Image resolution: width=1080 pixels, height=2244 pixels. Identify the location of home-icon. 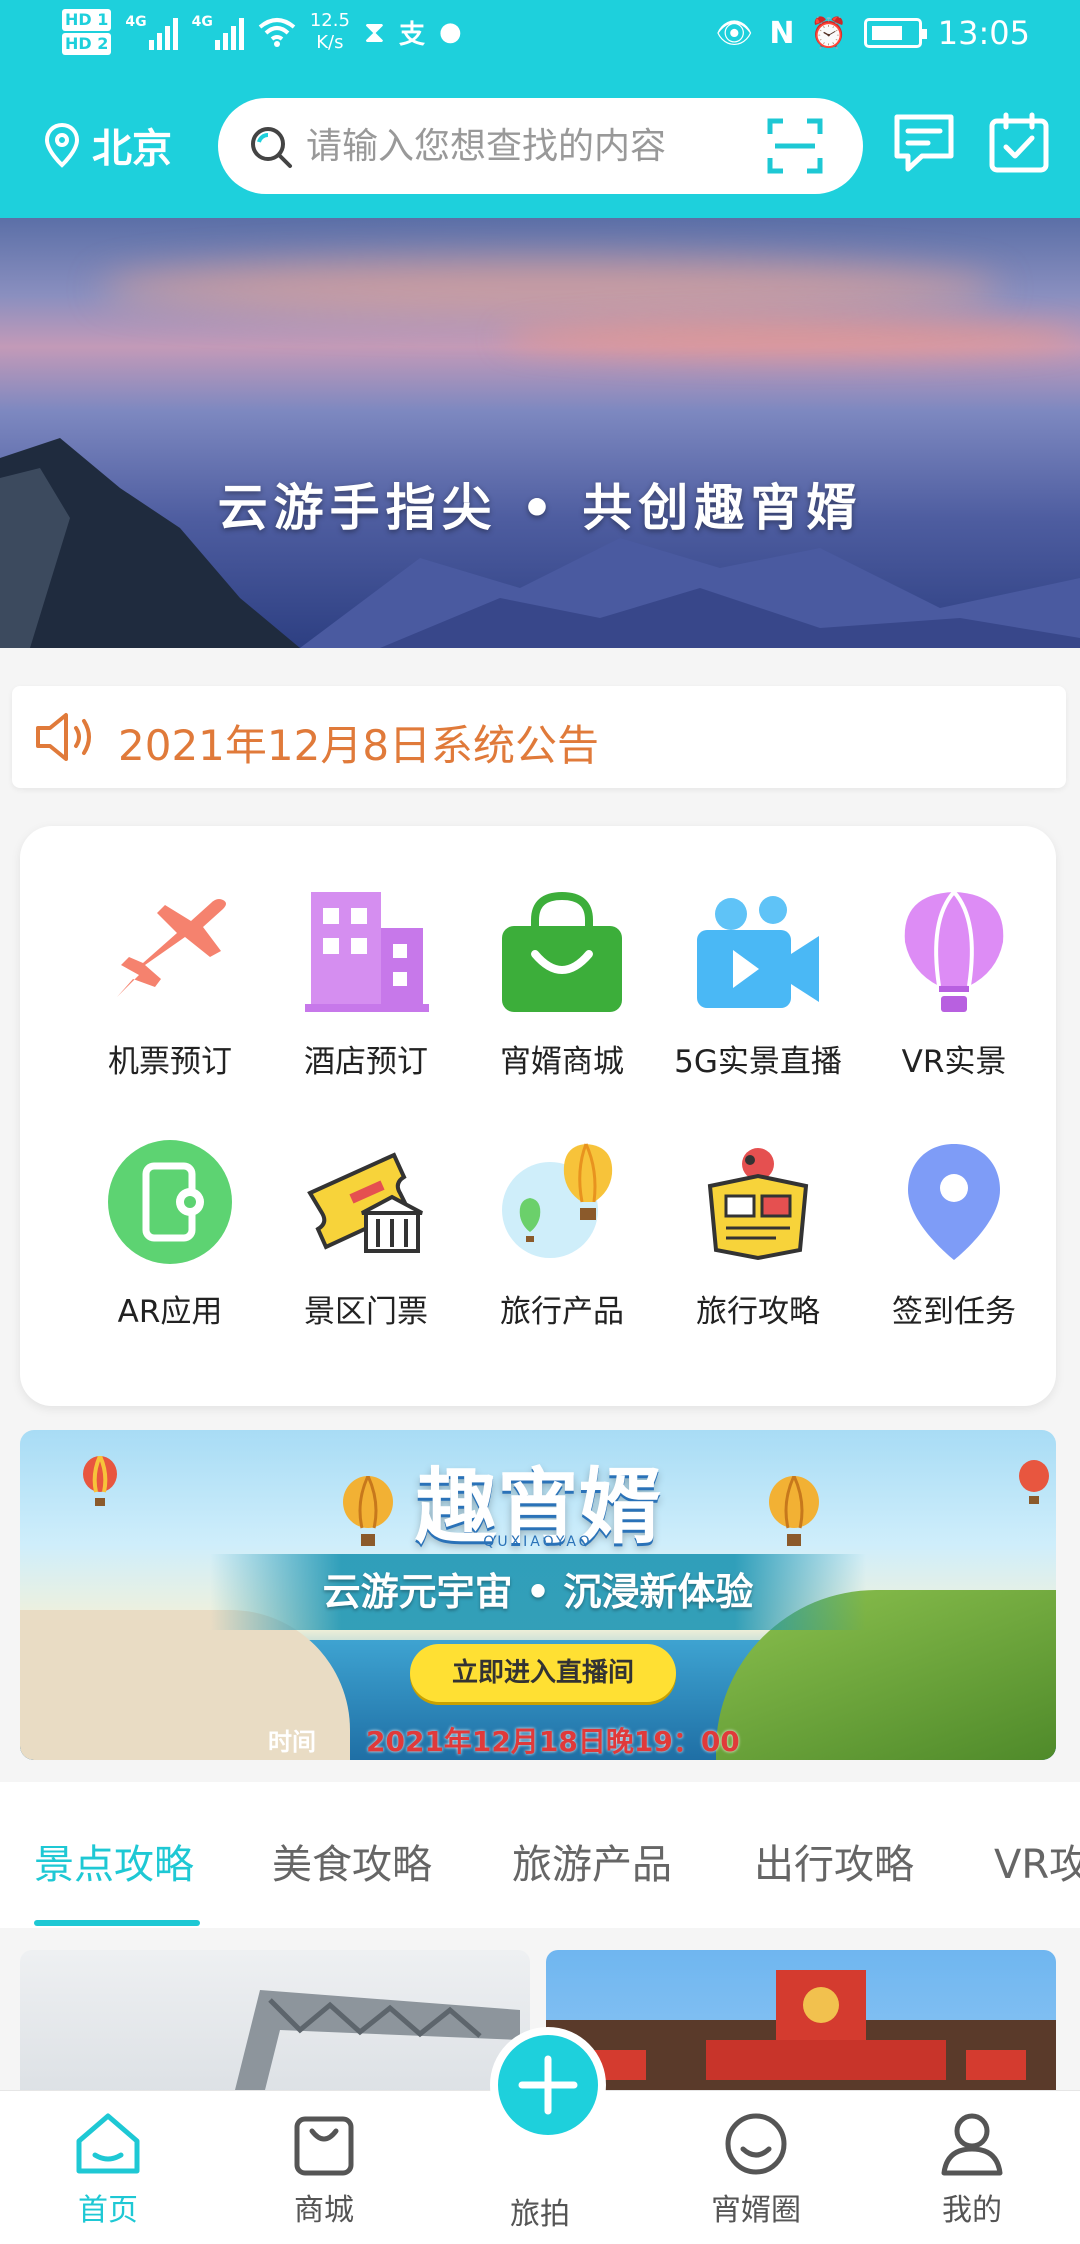
(108, 2143).